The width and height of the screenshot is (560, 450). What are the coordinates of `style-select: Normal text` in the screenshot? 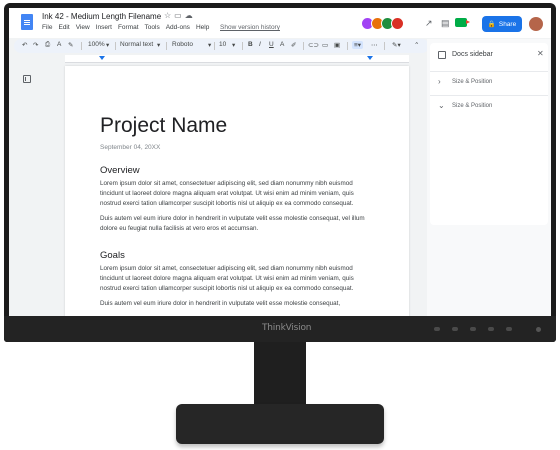 It's located at (136, 44).